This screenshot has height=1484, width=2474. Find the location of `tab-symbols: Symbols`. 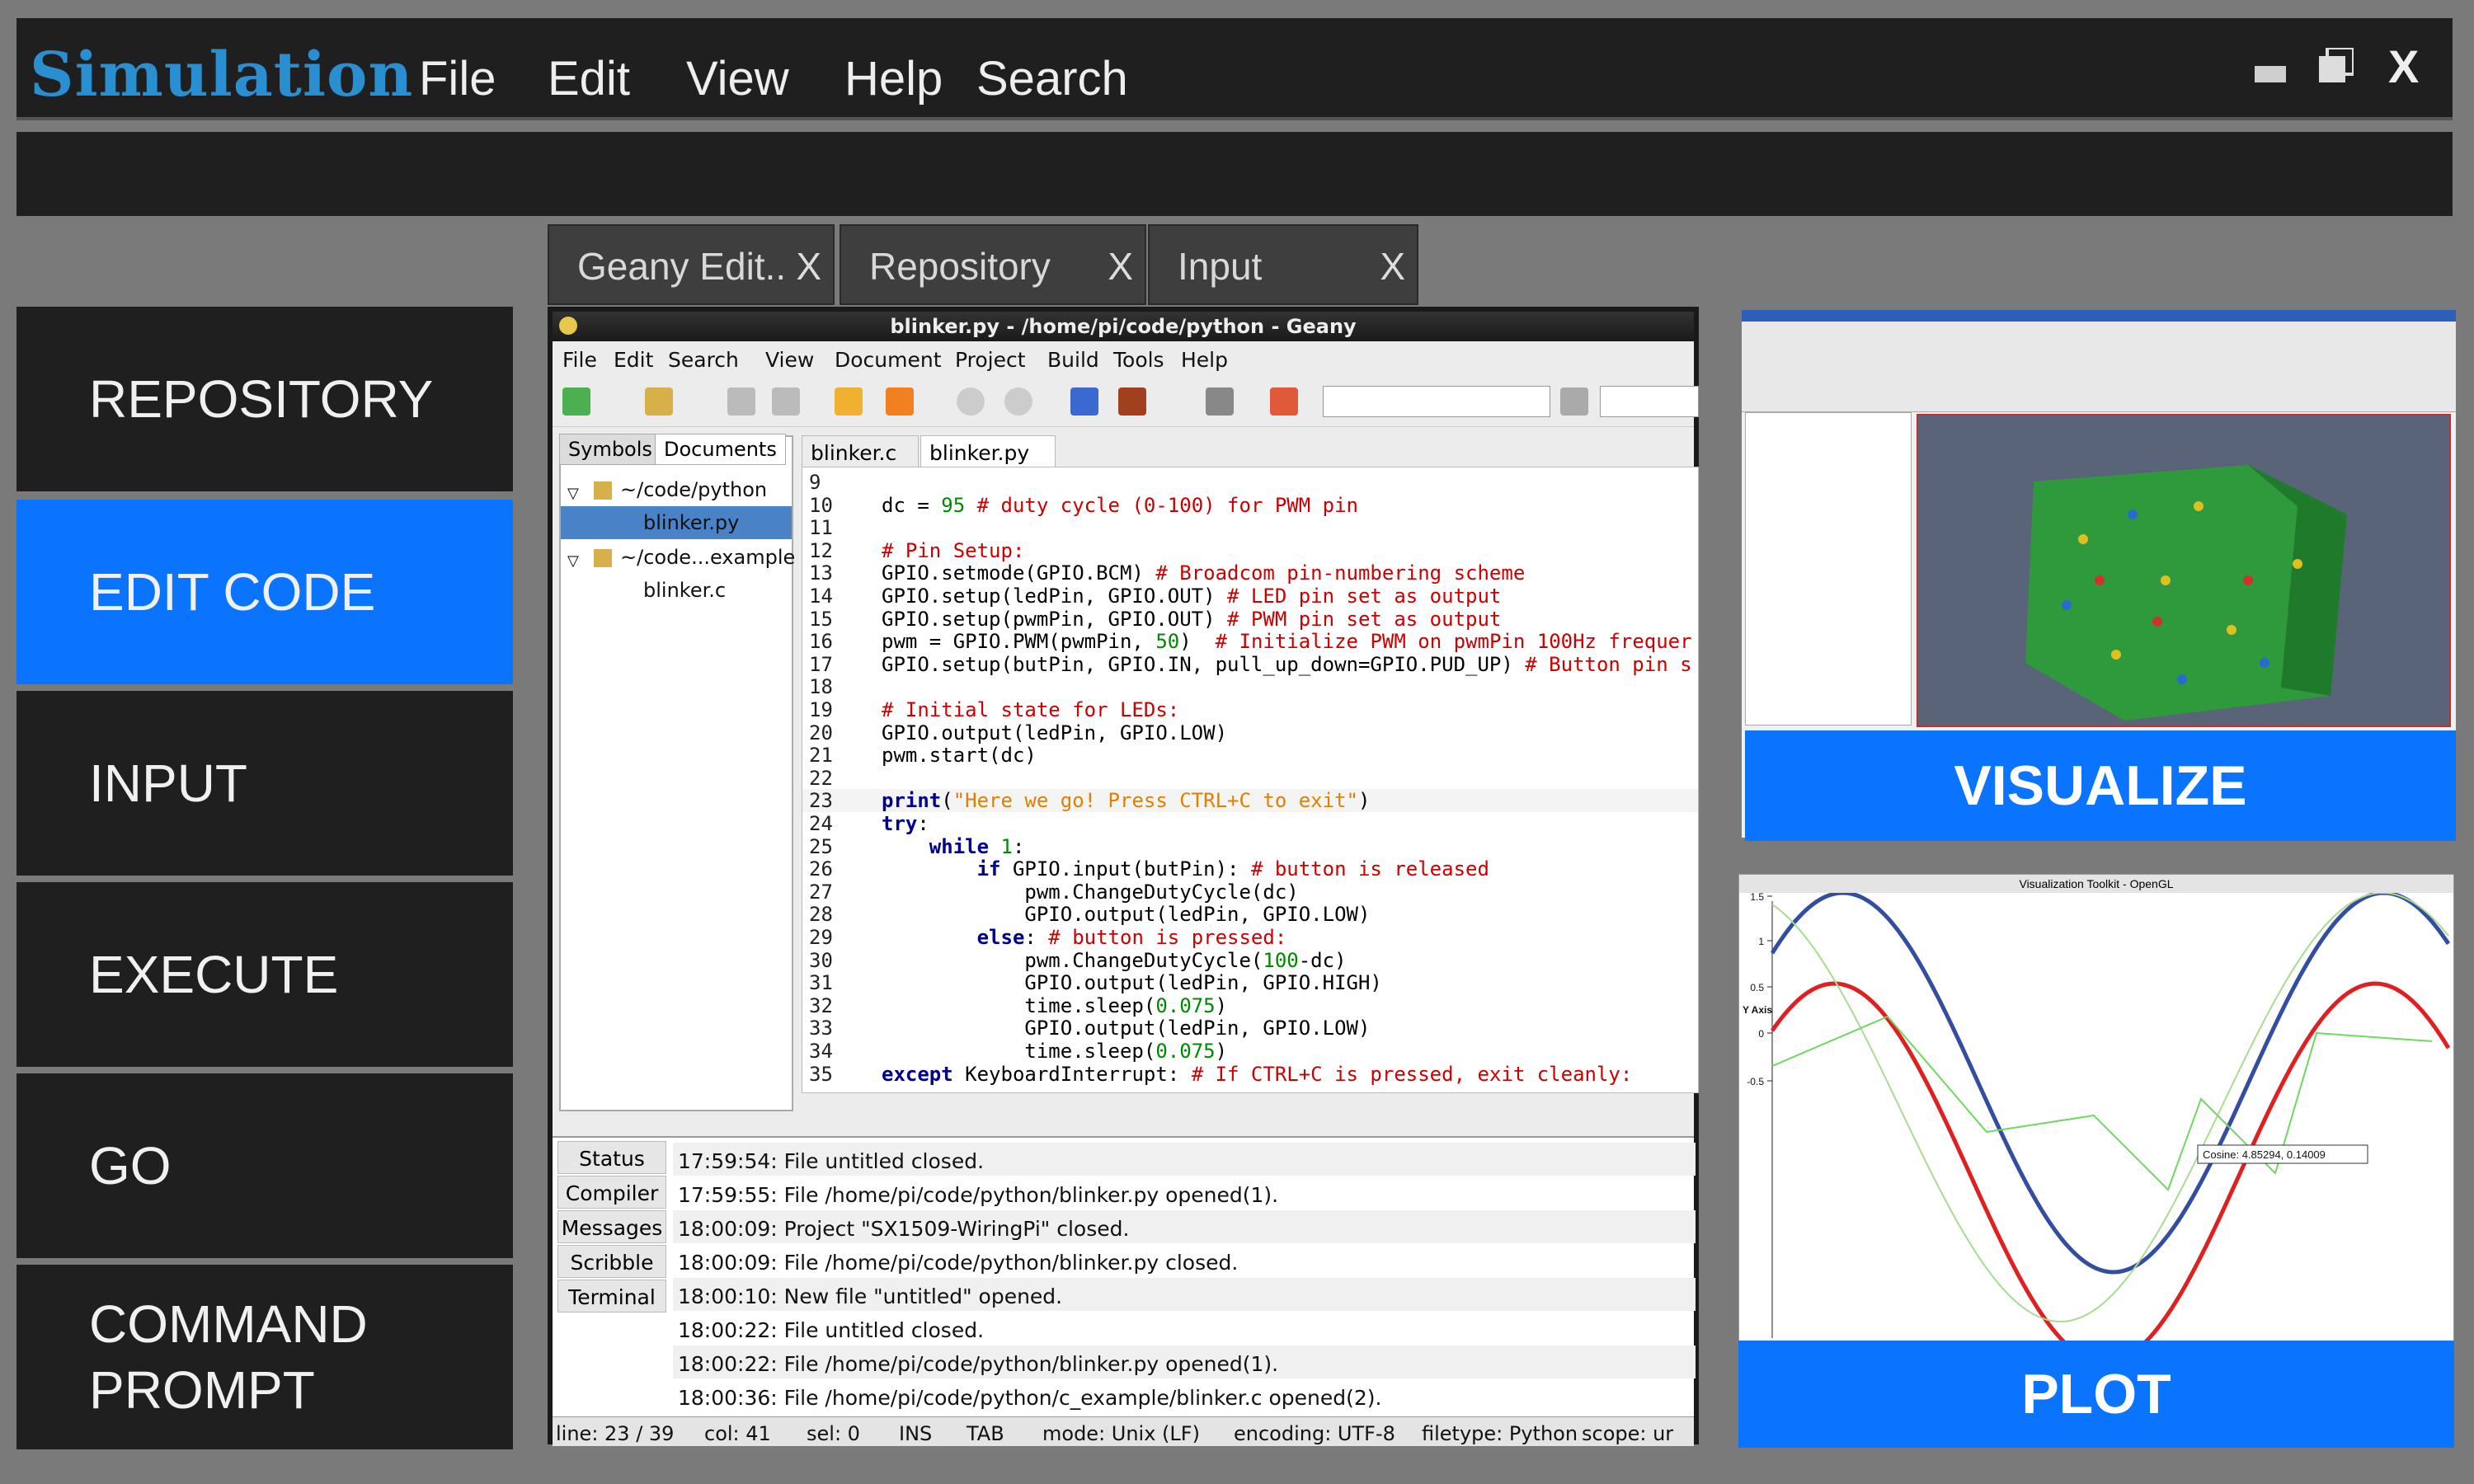

tab-symbols: Symbols is located at coordinates (610, 449).